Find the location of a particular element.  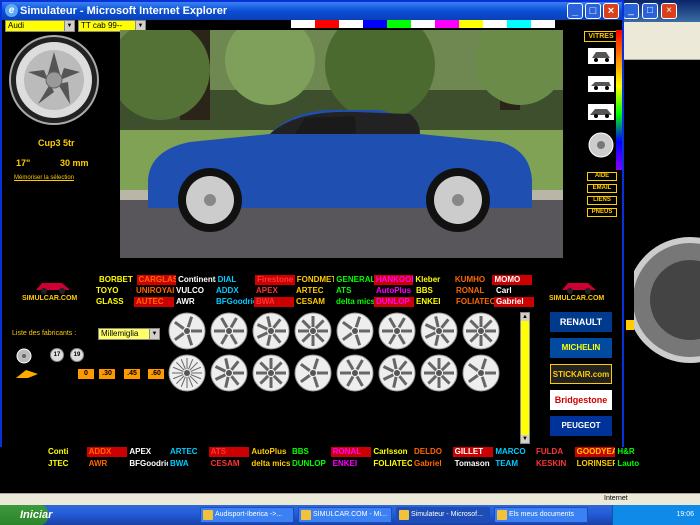

brand-logo: GENERAL TIRE is located at coordinates (354, 280).